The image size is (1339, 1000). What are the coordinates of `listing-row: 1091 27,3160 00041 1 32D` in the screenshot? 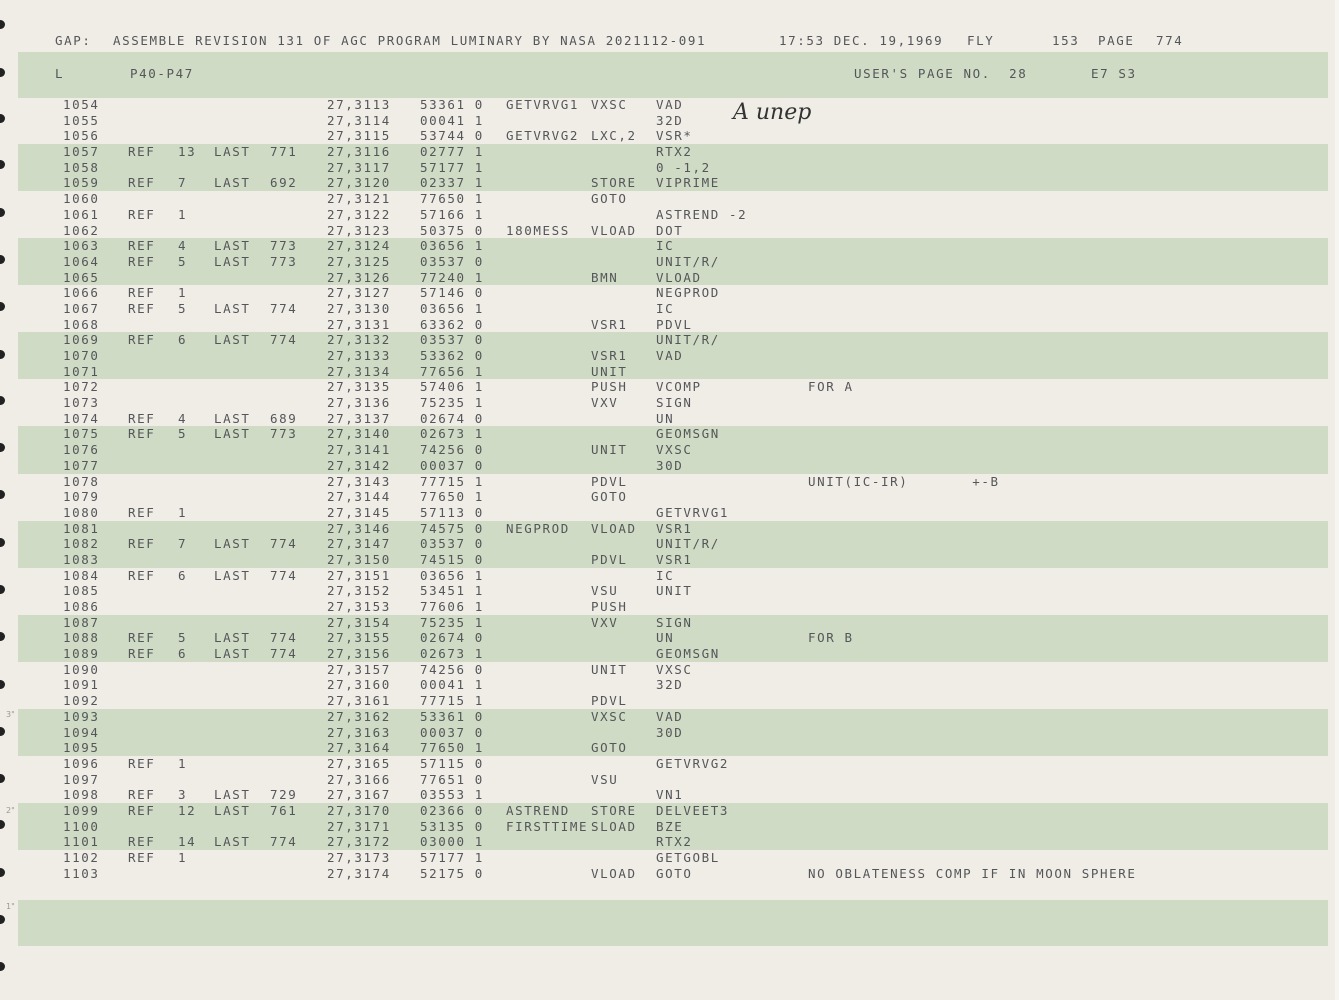 It's located at (669, 685).